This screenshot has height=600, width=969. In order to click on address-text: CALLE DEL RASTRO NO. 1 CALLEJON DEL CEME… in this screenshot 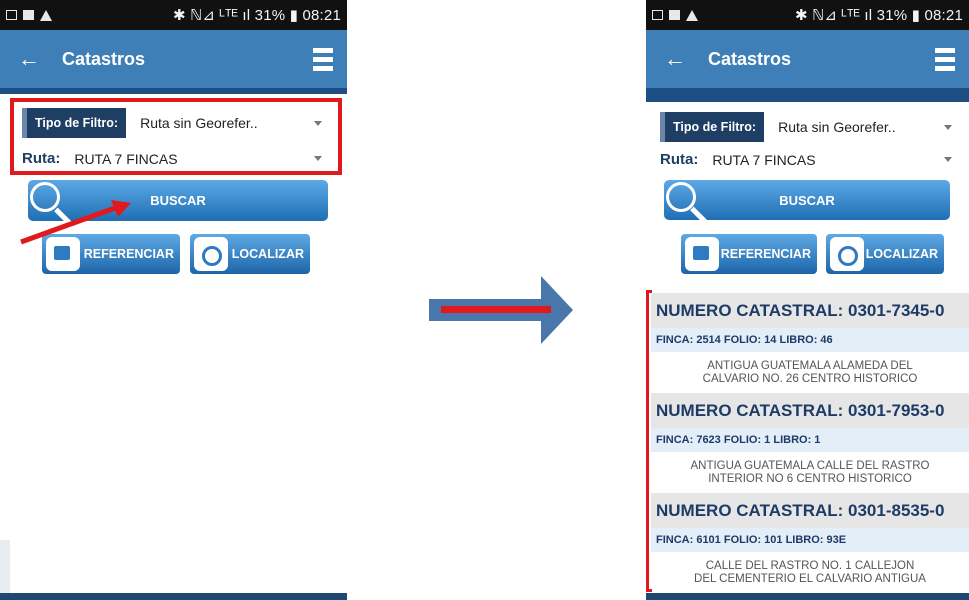, I will do `click(810, 572)`.